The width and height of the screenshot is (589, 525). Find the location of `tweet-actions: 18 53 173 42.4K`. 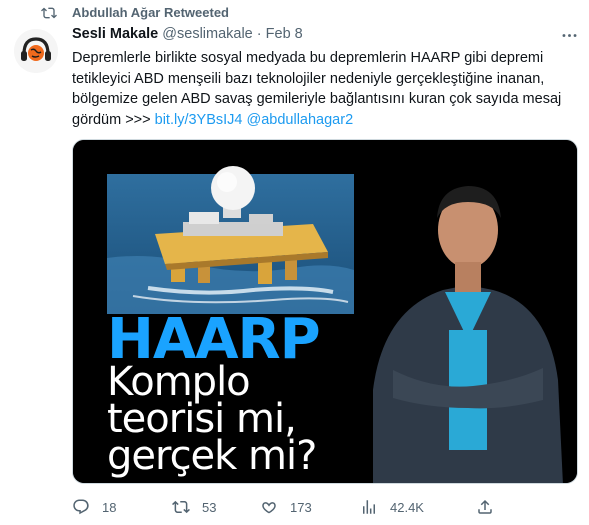

tweet-actions: 18 53 173 42.4K is located at coordinates (327, 507).